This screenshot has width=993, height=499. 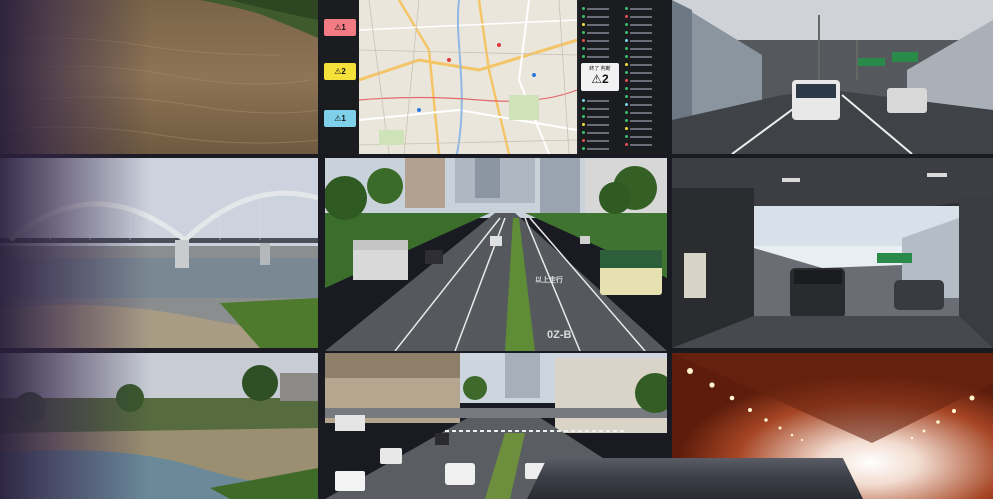 What do you see at coordinates (623, 77) in the screenshot?
I see `sensor-list-panel: 終了 判断 ⚠2` at bounding box center [623, 77].